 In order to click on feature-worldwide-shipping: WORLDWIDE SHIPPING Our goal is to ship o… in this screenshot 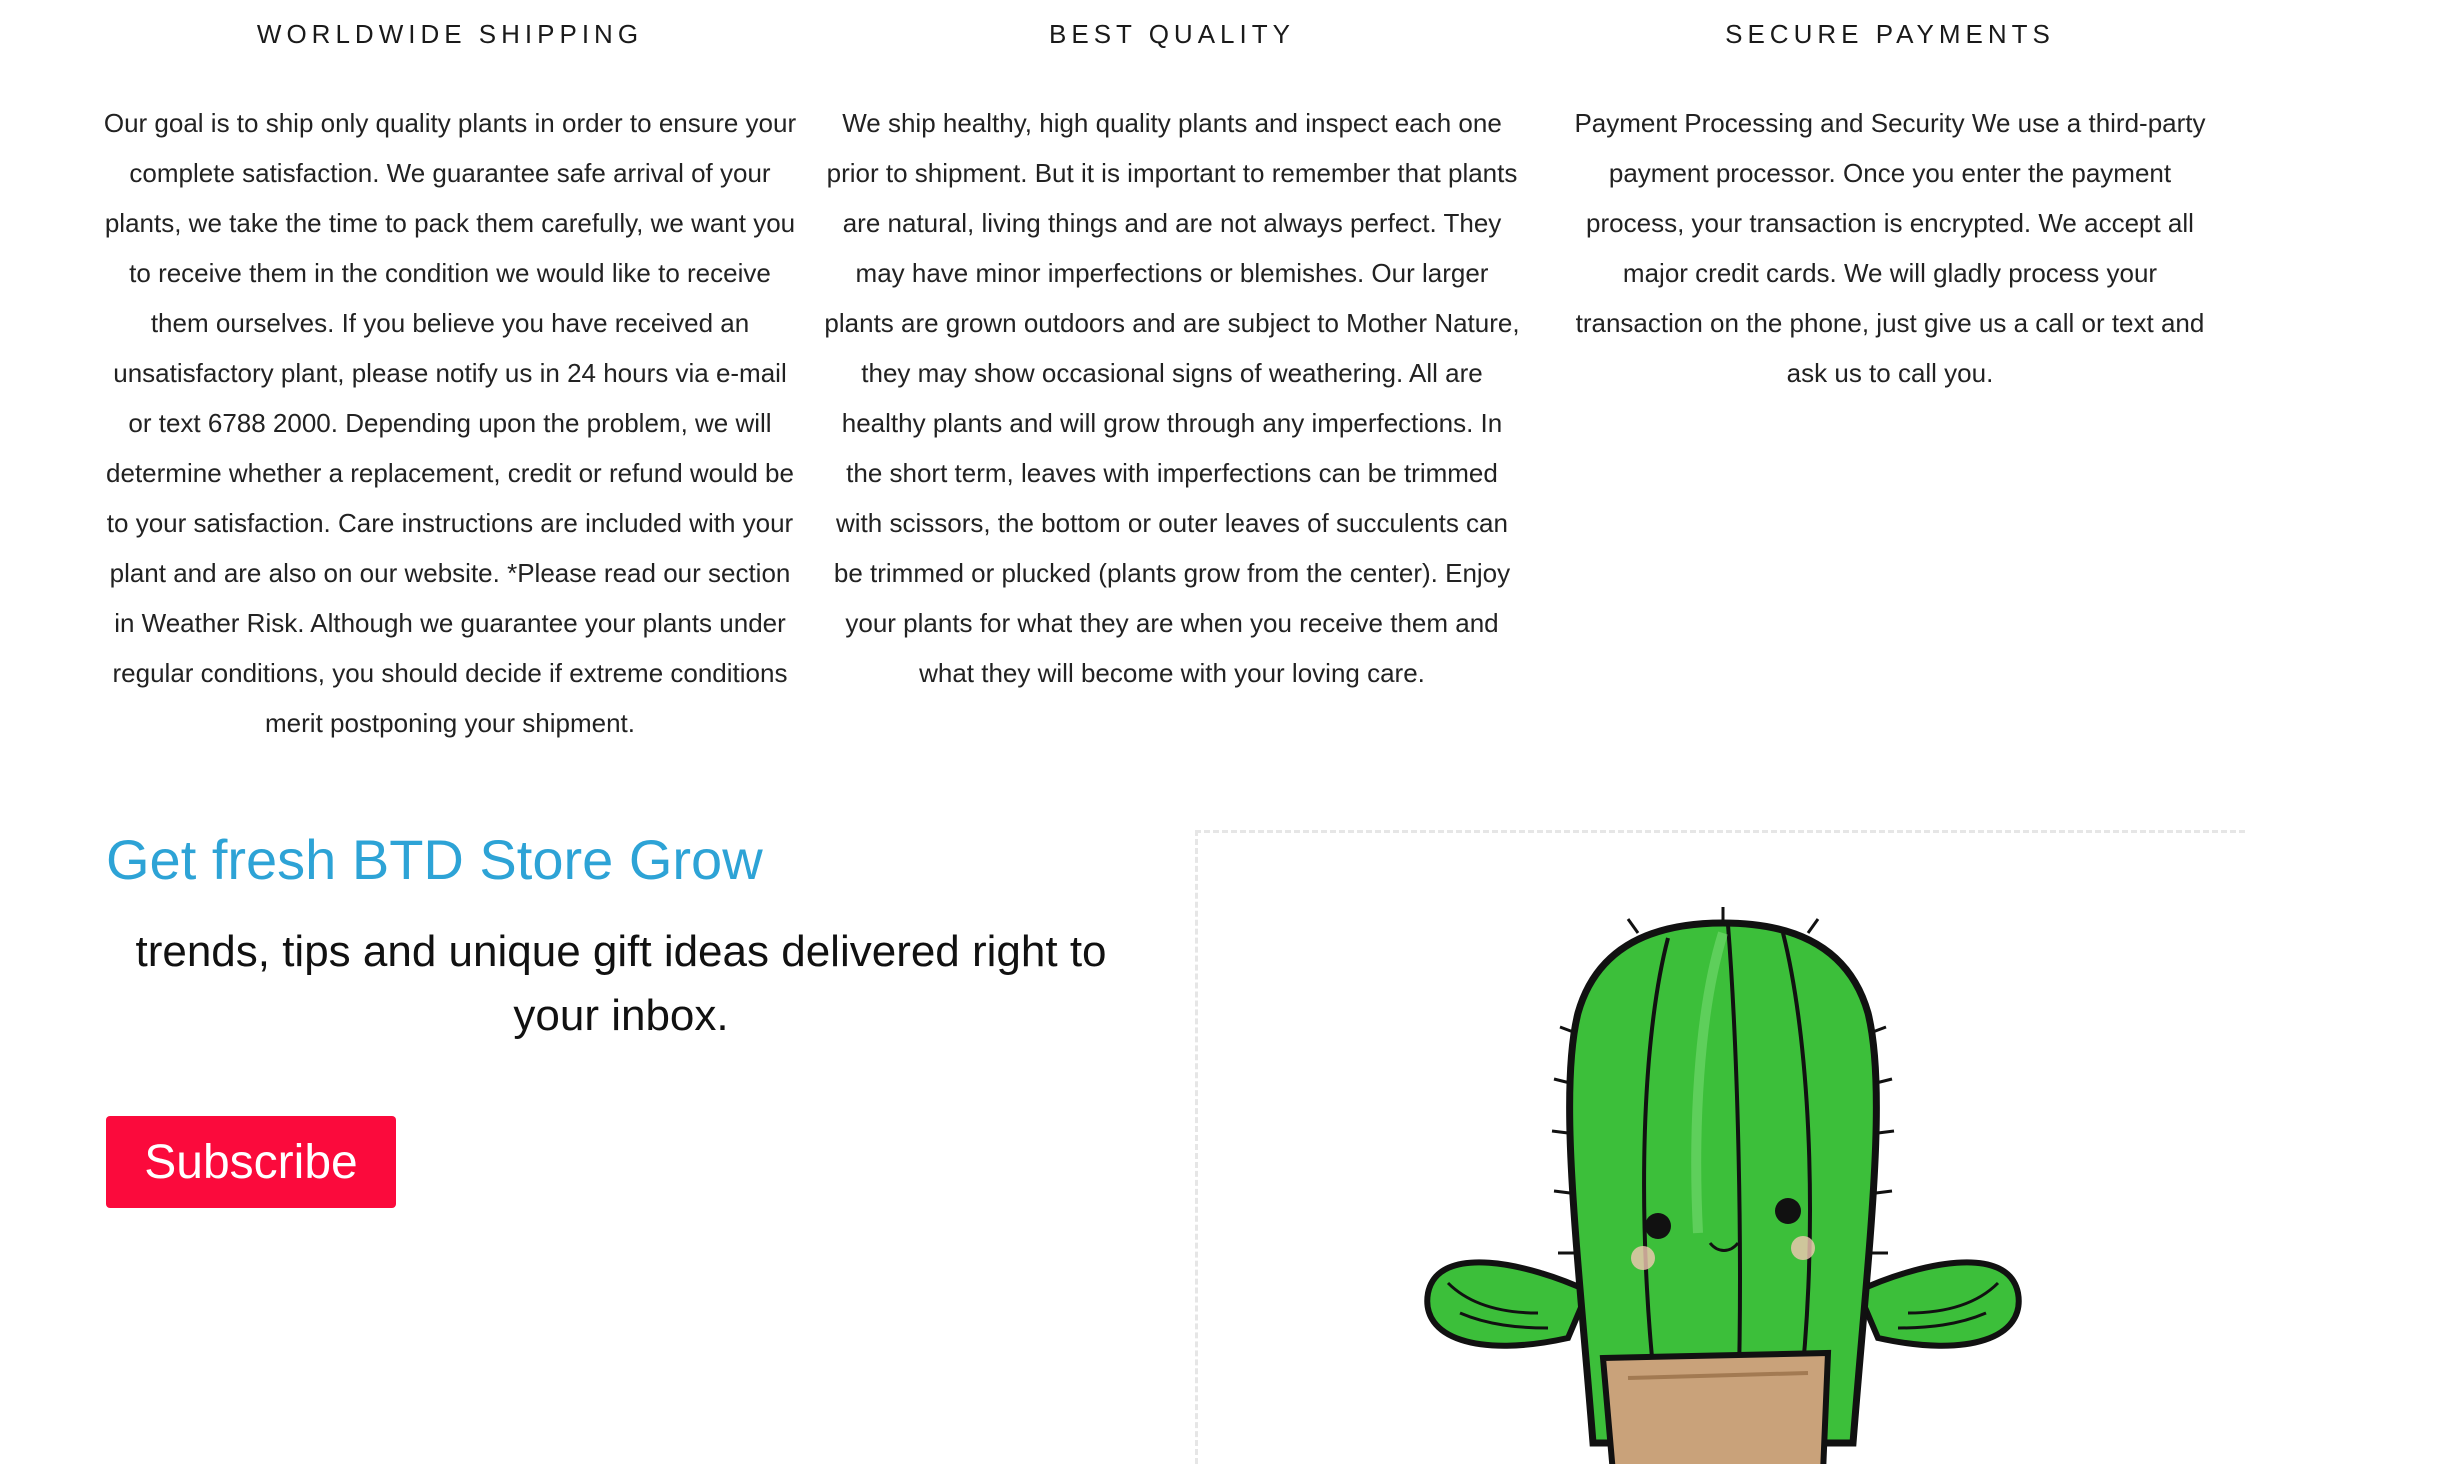, I will do `click(450, 374)`.